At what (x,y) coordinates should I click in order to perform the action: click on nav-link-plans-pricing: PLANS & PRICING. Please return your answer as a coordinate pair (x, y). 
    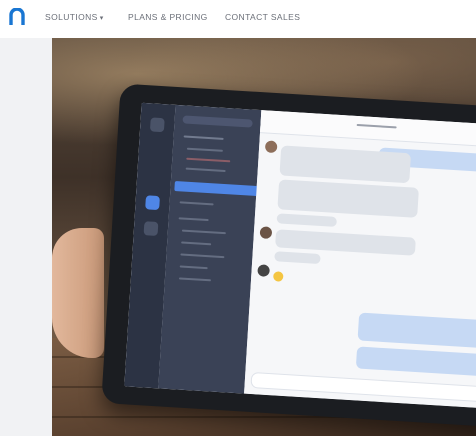
    Looking at the image, I should click on (168, 17).